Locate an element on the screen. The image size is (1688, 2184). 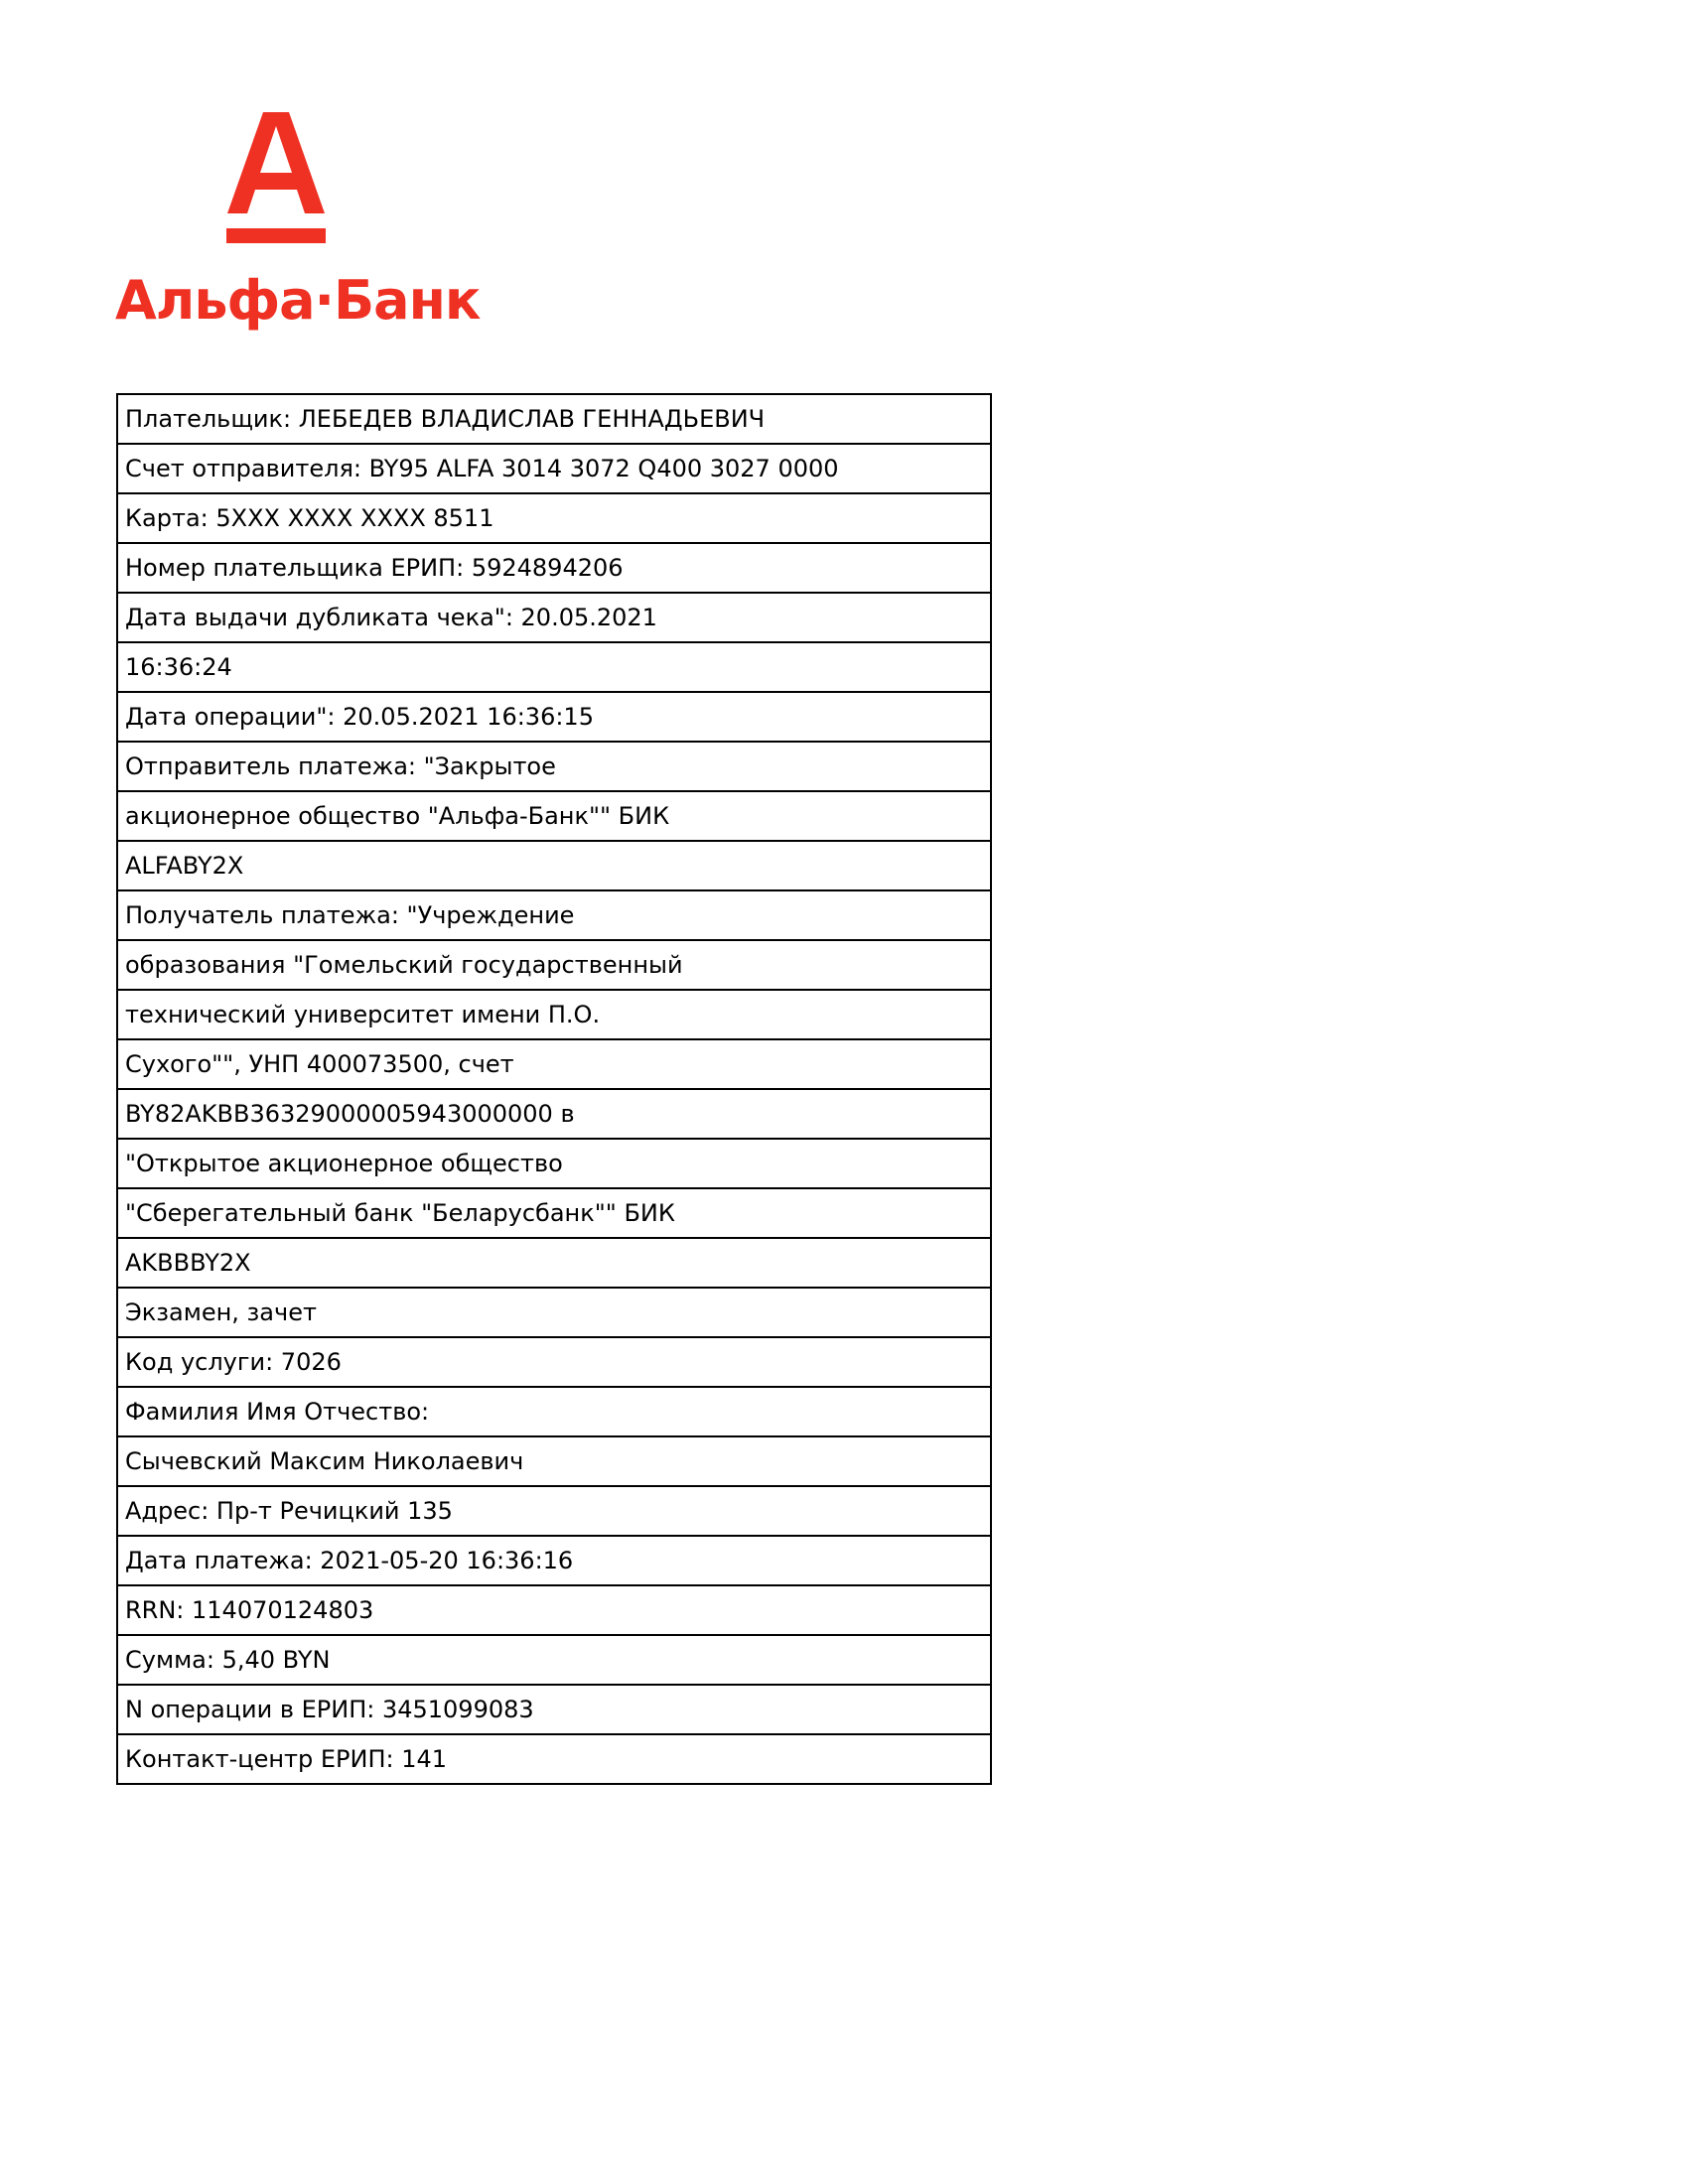
table-row: образования "Гомельский государственный is located at coordinates (554, 965).